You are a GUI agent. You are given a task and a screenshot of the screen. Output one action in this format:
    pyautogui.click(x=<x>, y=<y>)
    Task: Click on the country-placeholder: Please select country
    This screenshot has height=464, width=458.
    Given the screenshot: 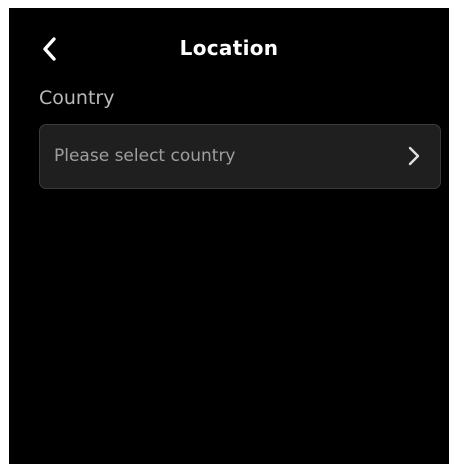 What is the action you would take?
    pyautogui.click(x=145, y=156)
    